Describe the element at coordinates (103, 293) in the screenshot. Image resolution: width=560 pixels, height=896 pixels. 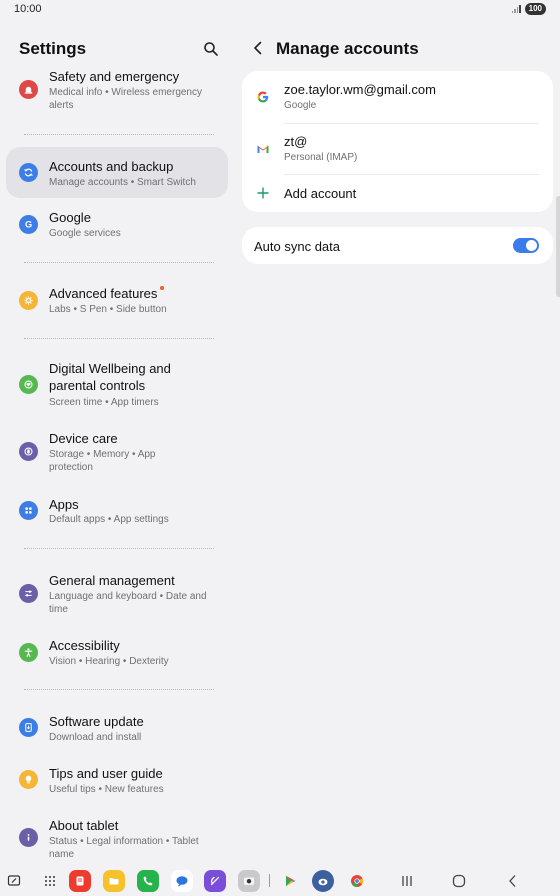
I see `item-title: Advanced features` at that location.